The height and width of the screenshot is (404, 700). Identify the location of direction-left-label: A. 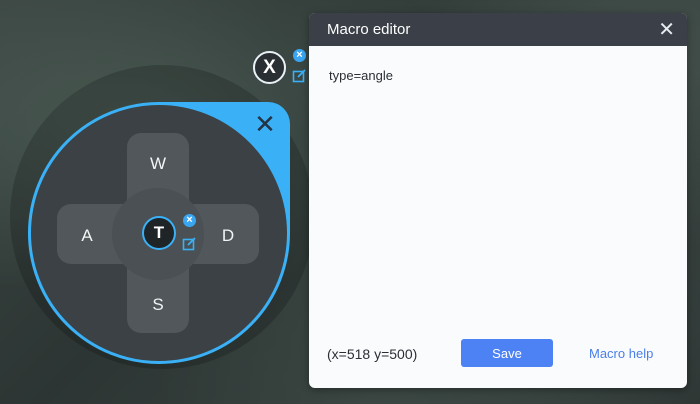
(87, 235).